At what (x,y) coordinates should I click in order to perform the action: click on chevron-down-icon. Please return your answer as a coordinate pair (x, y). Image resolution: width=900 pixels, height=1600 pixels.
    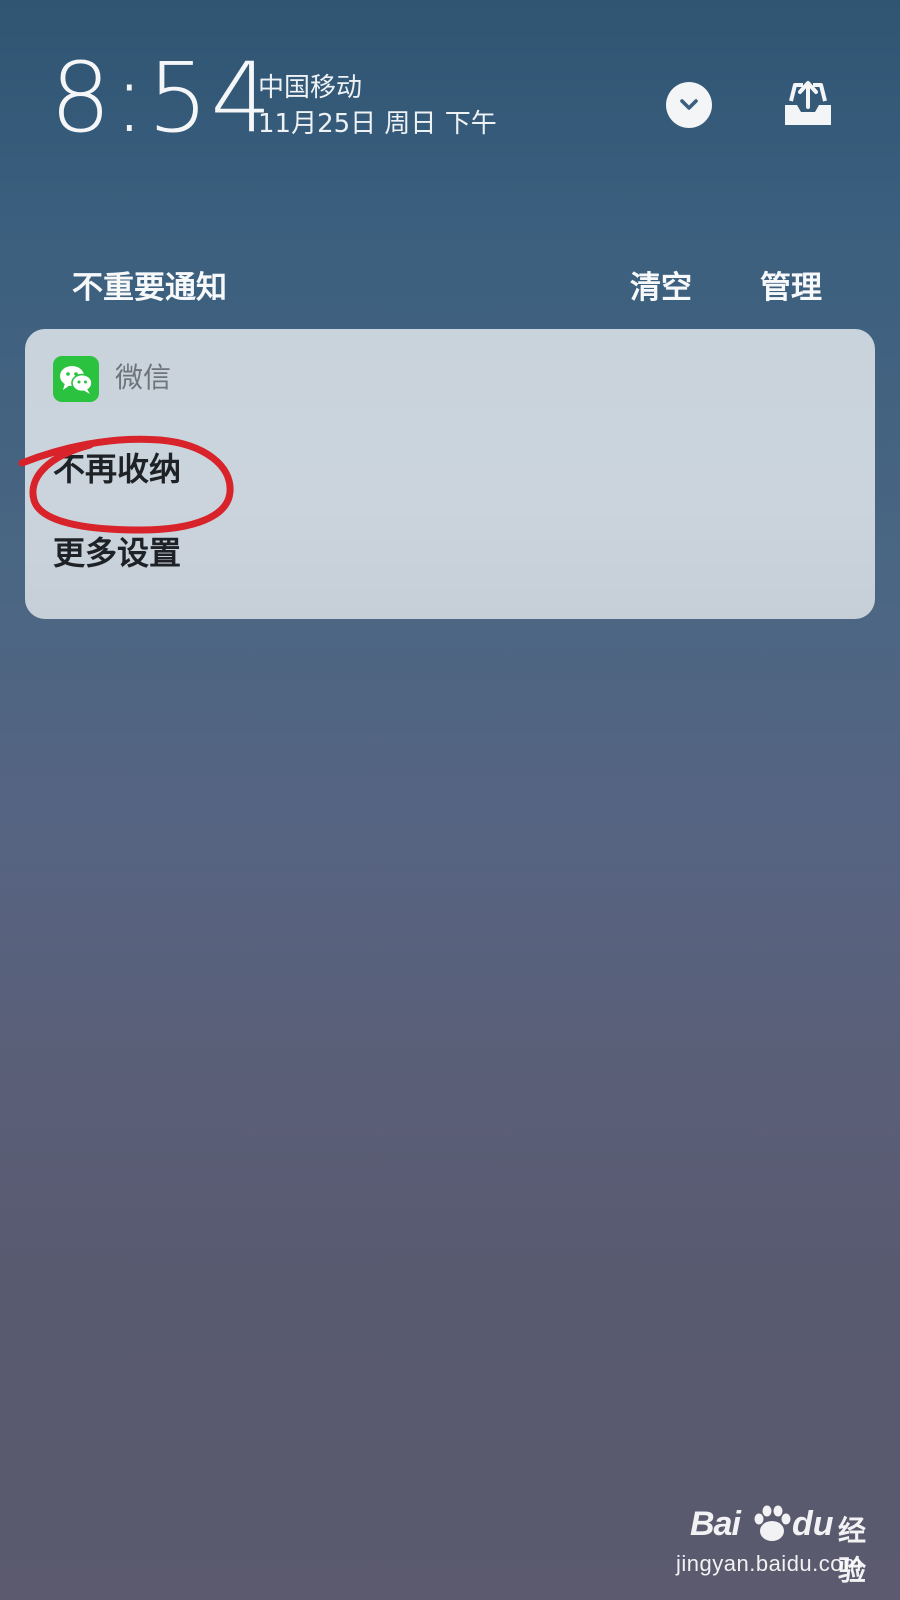
    Looking at the image, I should click on (689, 104).